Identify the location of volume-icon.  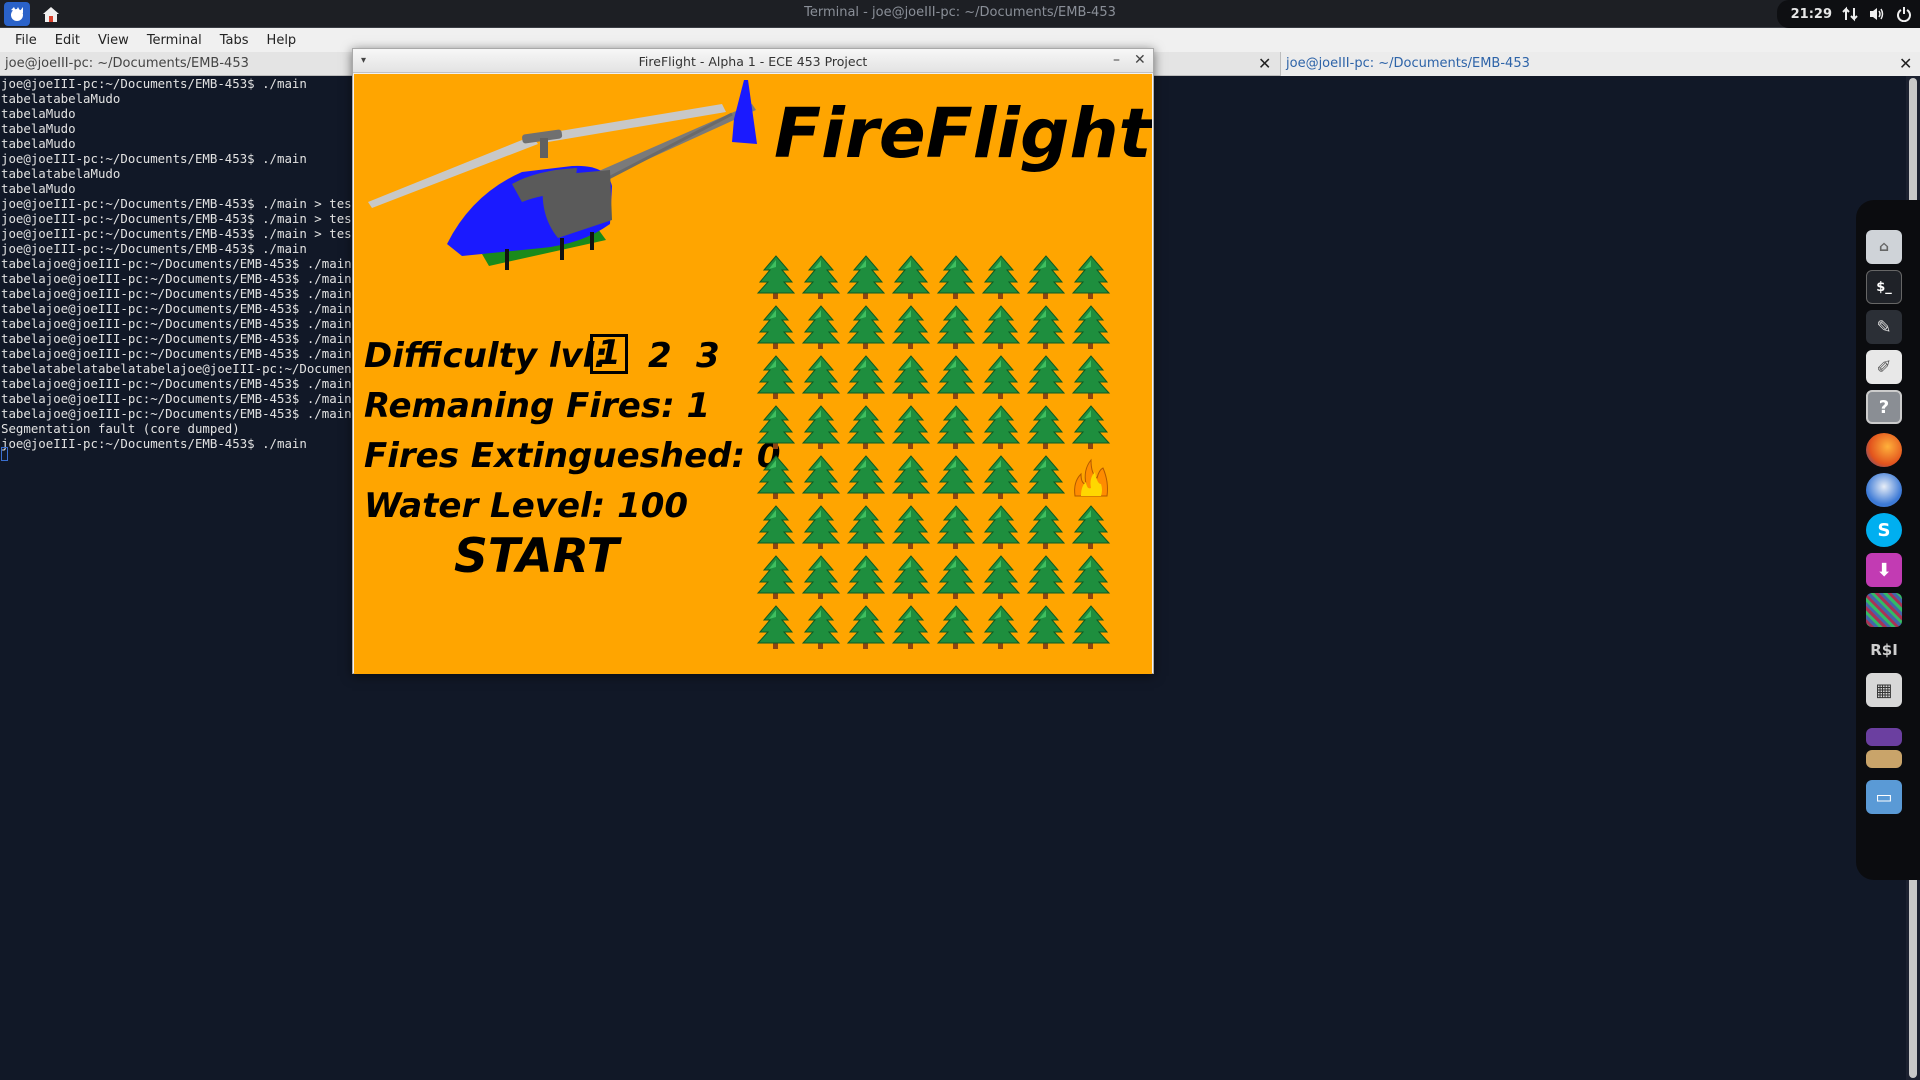
(1877, 14).